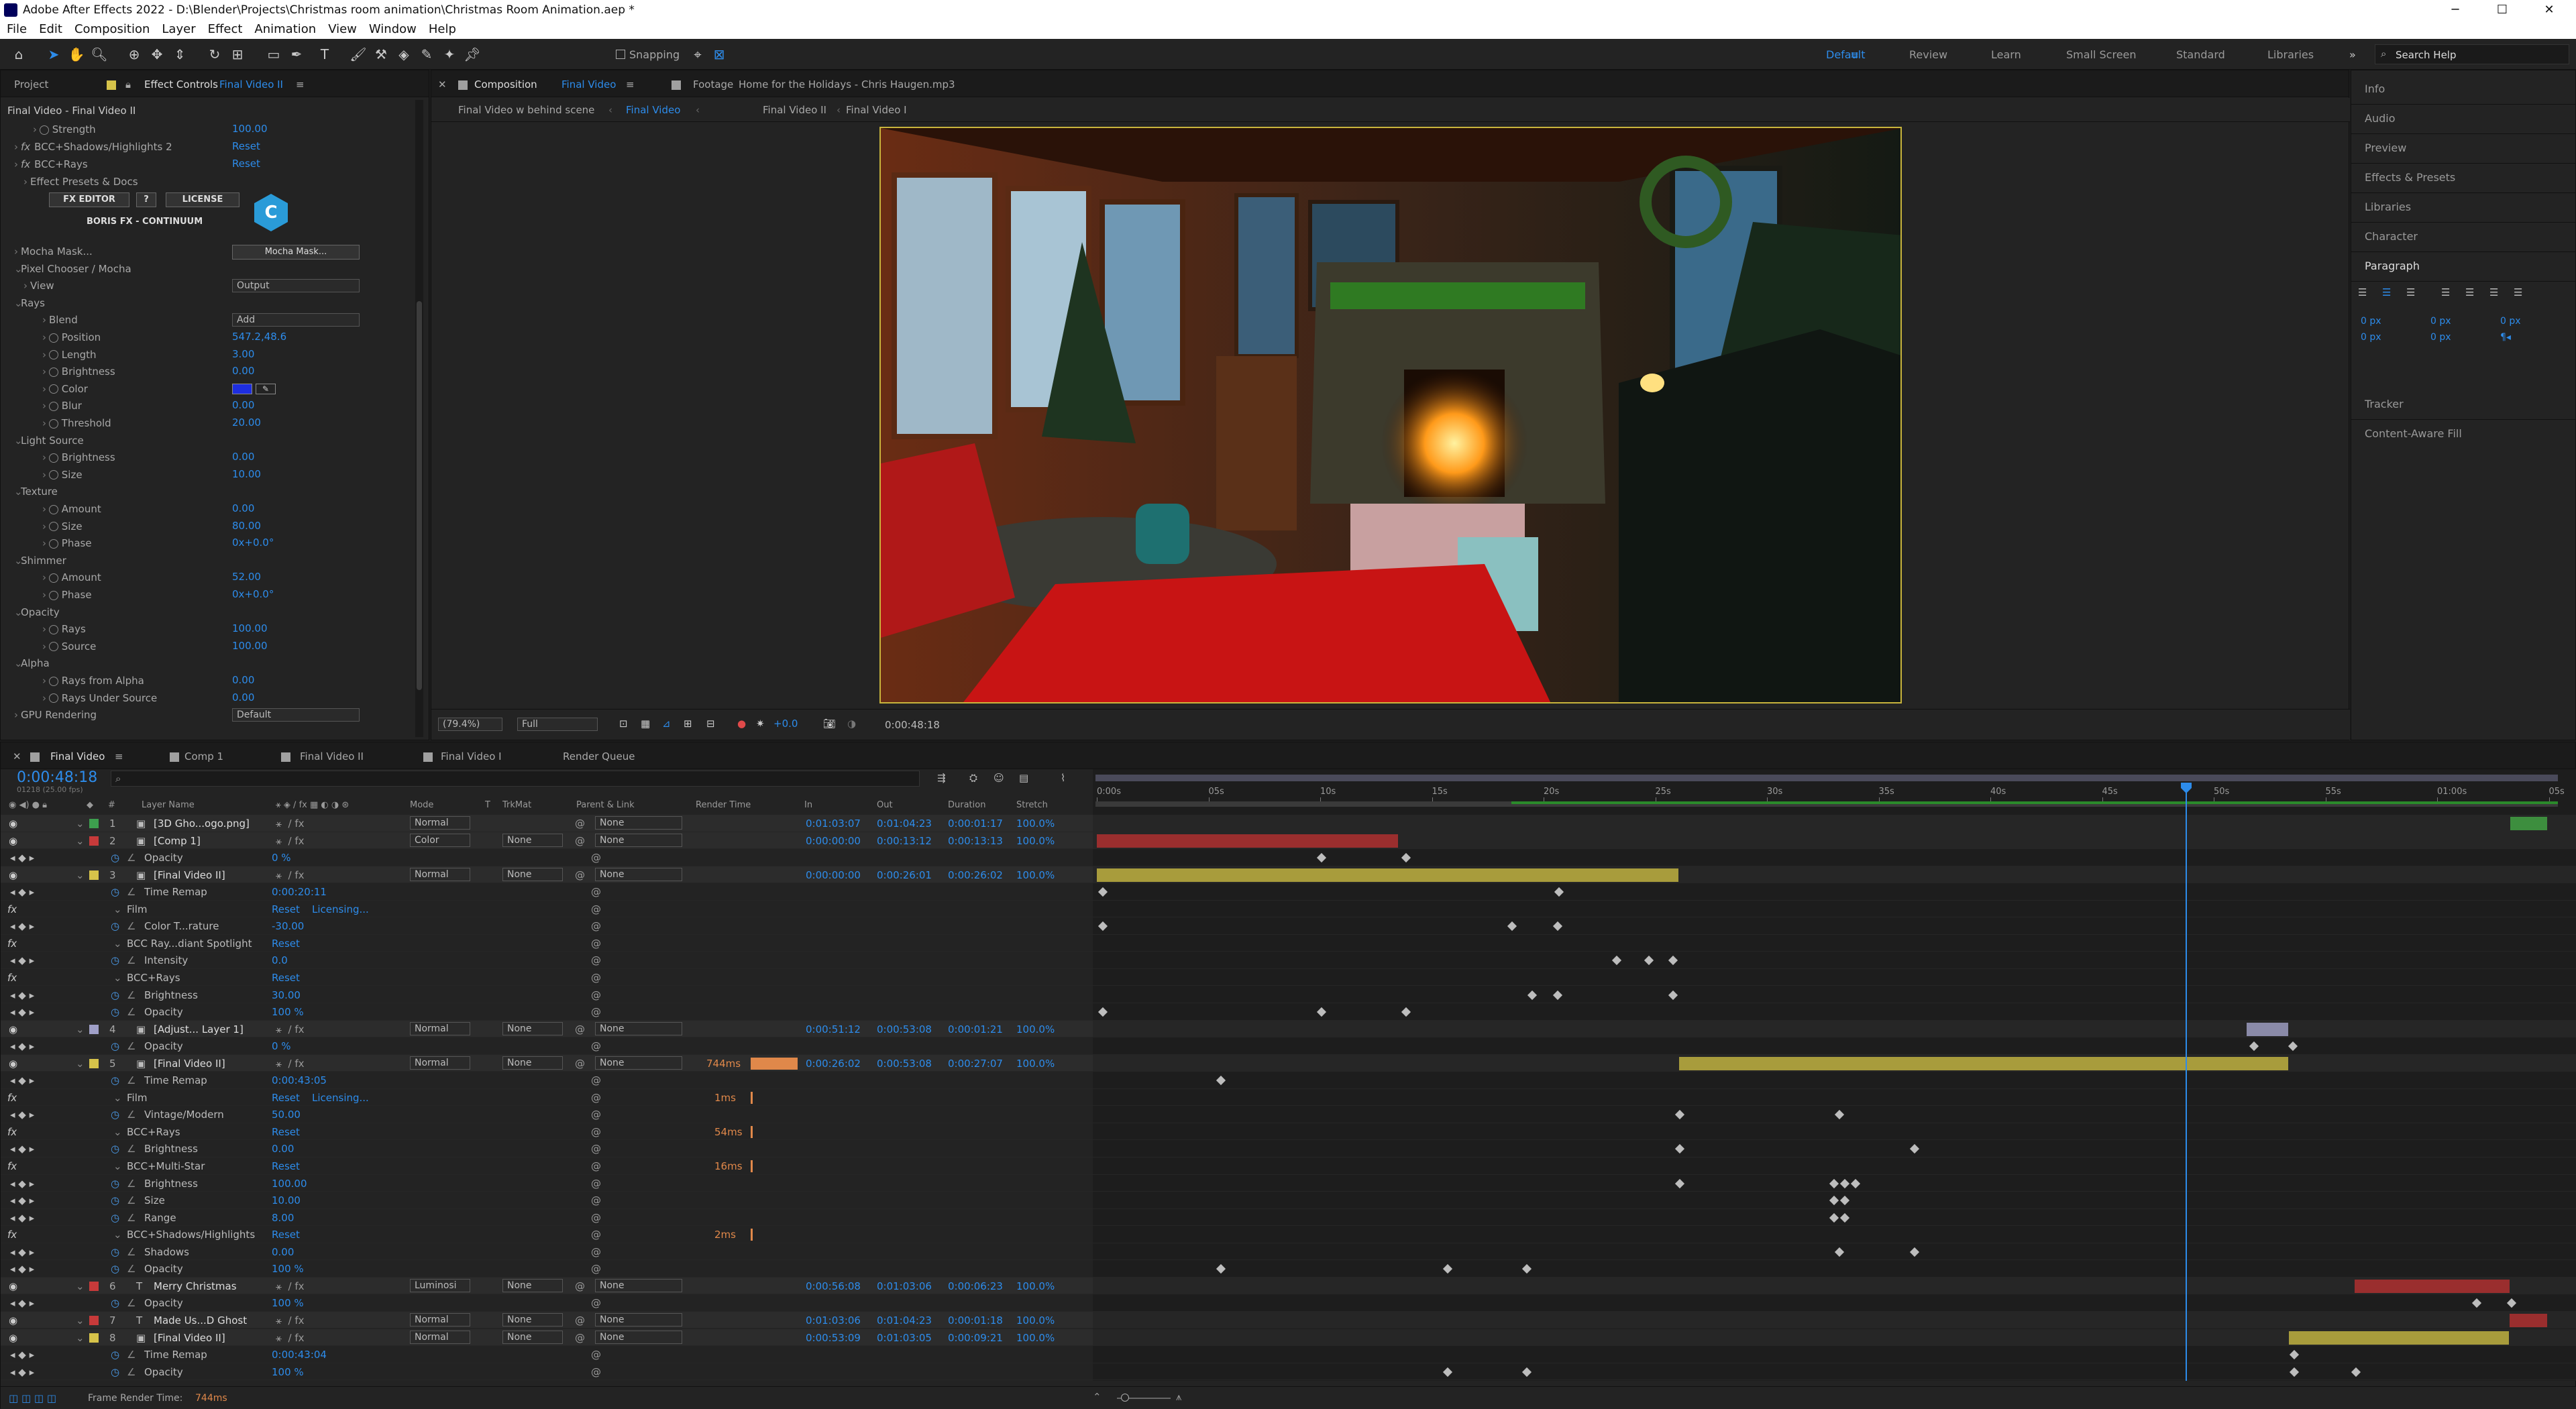 The image size is (2576, 1409). What do you see at coordinates (206, 681) in the screenshot?
I see `ec-param-row: › Rays from Alpha` at bounding box center [206, 681].